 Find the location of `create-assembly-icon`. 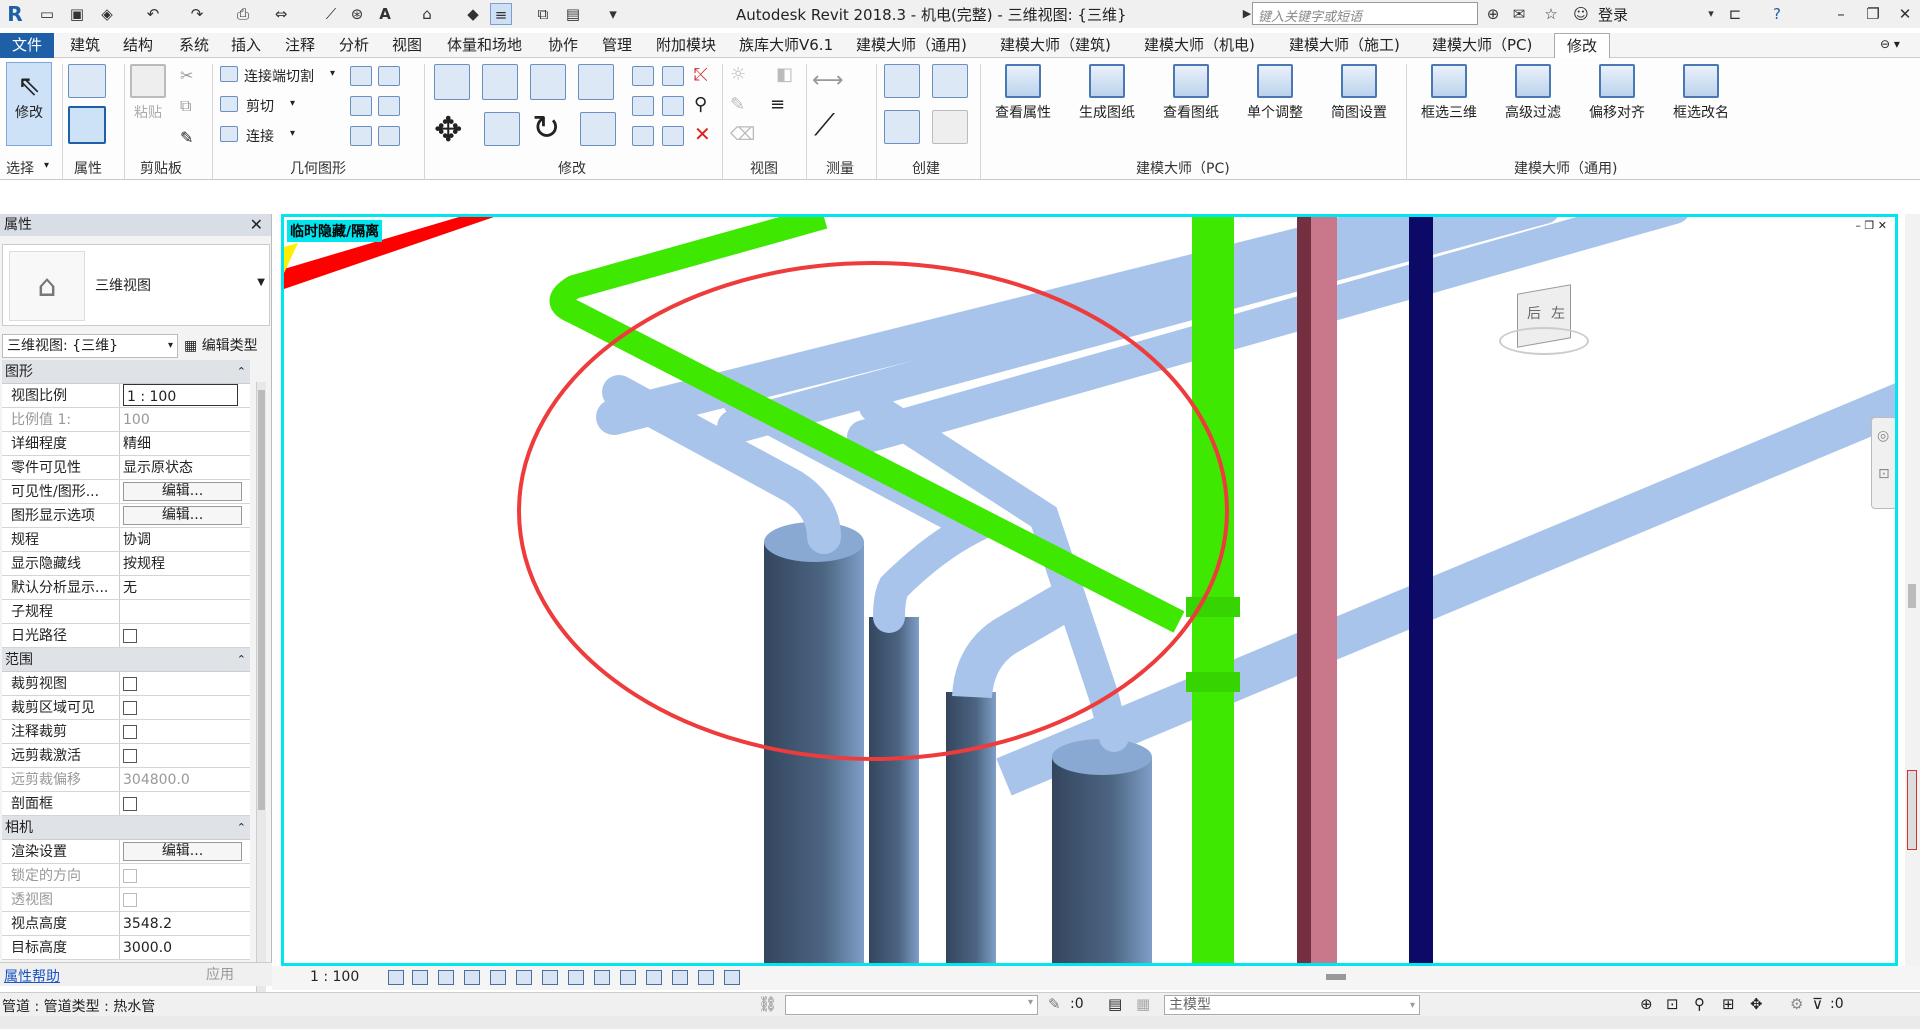

create-assembly-icon is located at coordinates (902, 81).